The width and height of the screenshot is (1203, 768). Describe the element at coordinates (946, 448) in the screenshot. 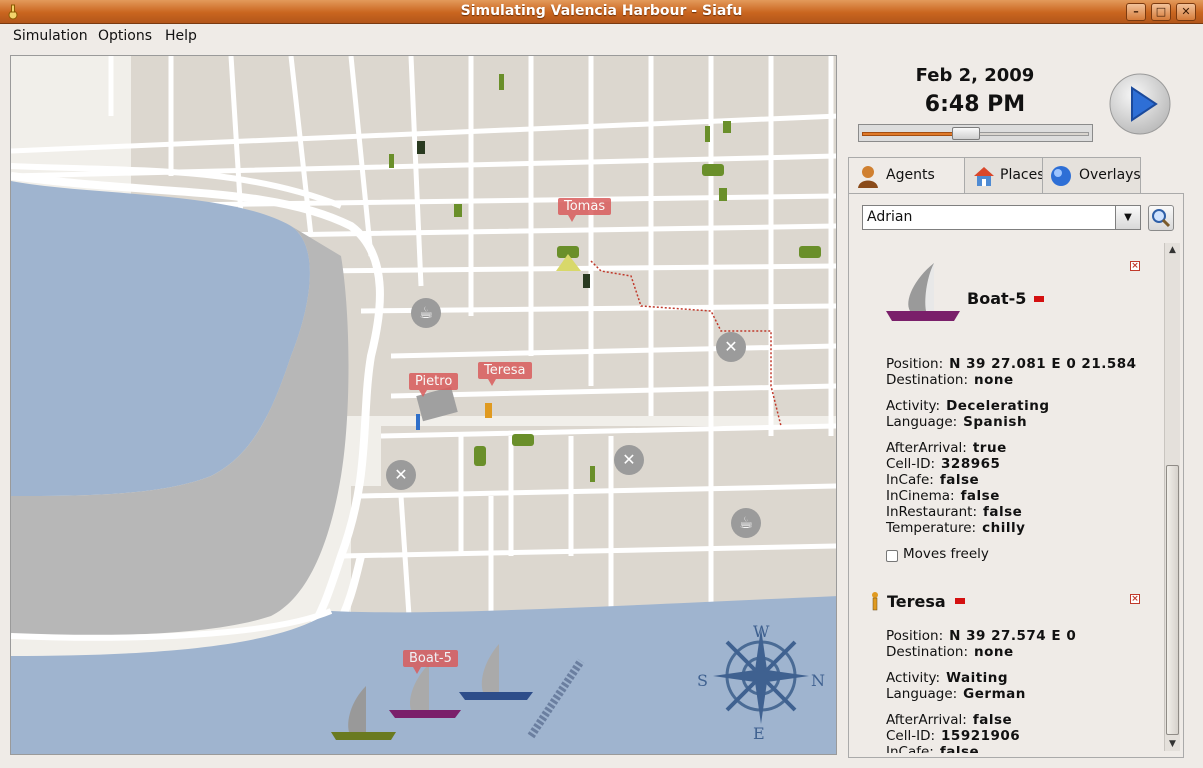

I see `agent-afterarrival: AfterArrival: true` at that location.